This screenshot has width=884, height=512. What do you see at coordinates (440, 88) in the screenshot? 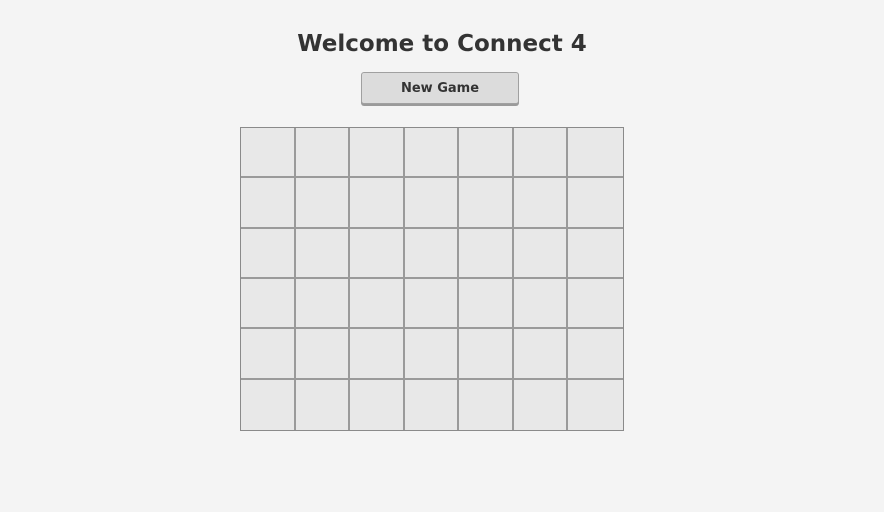
I see `new-game-button: New Game` at bounding box center [440, 88].